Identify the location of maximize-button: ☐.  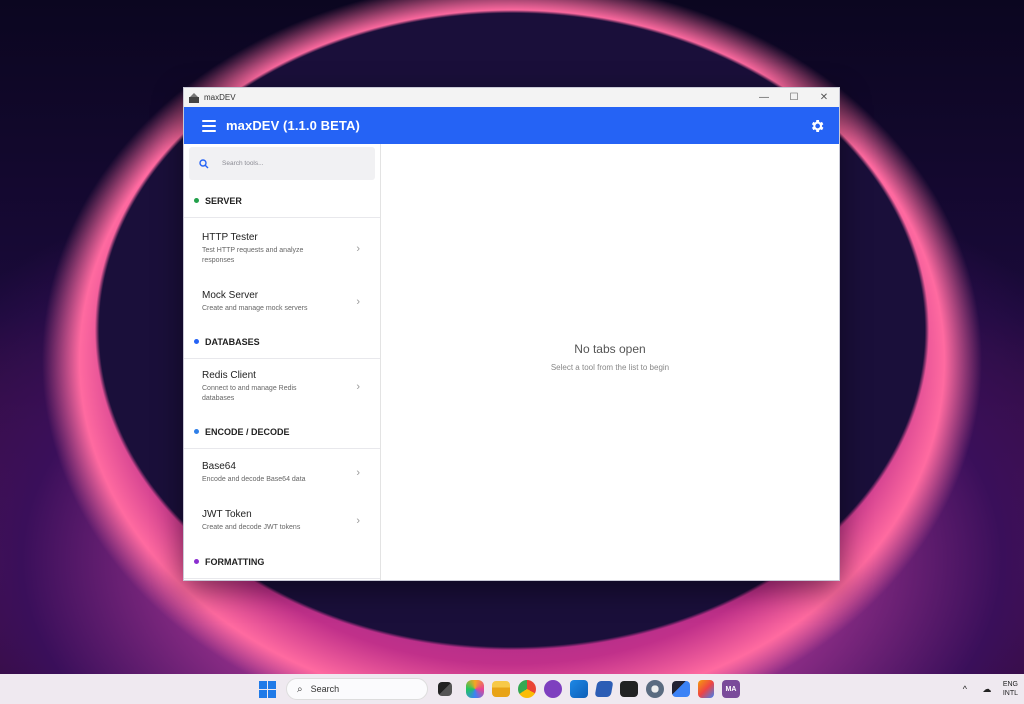
(794, 97).